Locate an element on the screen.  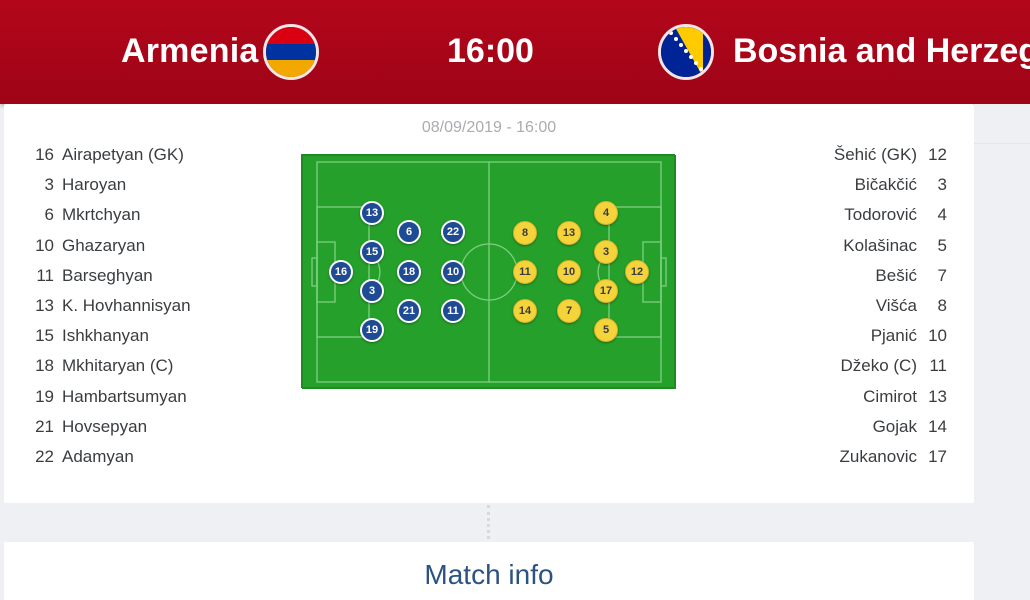
player-name: K. Hovhannisyan is located at coordinates (126, 306).